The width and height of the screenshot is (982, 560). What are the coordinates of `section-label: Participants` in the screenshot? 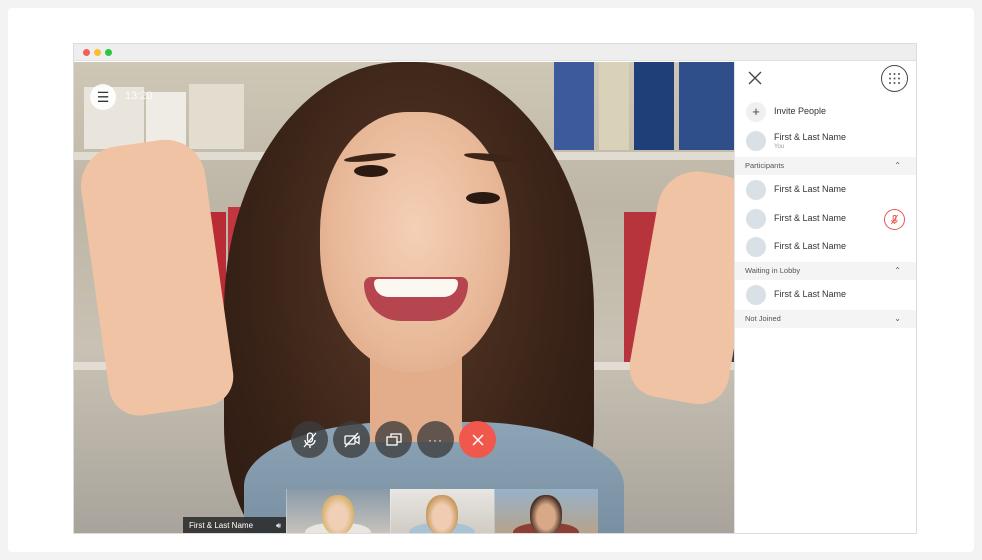 It's located at (765, 165).